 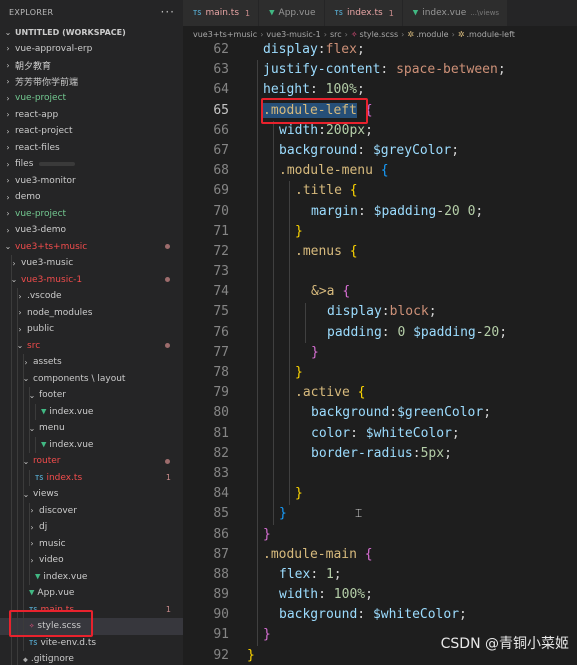 What do you see at coordinates (380, 454) in the screenshot?
I see `code-line: 82 border-radius:5px;` at bounding box center [380, 454].